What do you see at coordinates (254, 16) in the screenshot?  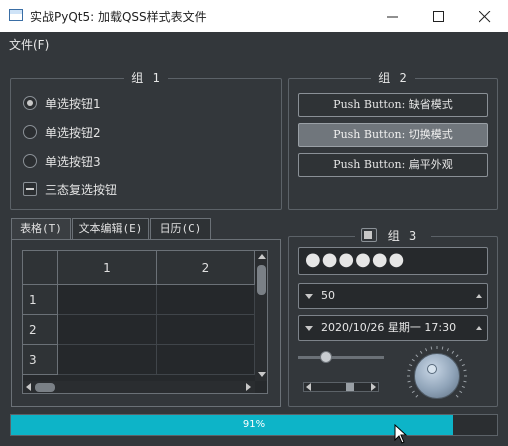 I see `title-bar: 实战PyQt5: 加载QSS样式表文件` at bounding box center [254, 16].